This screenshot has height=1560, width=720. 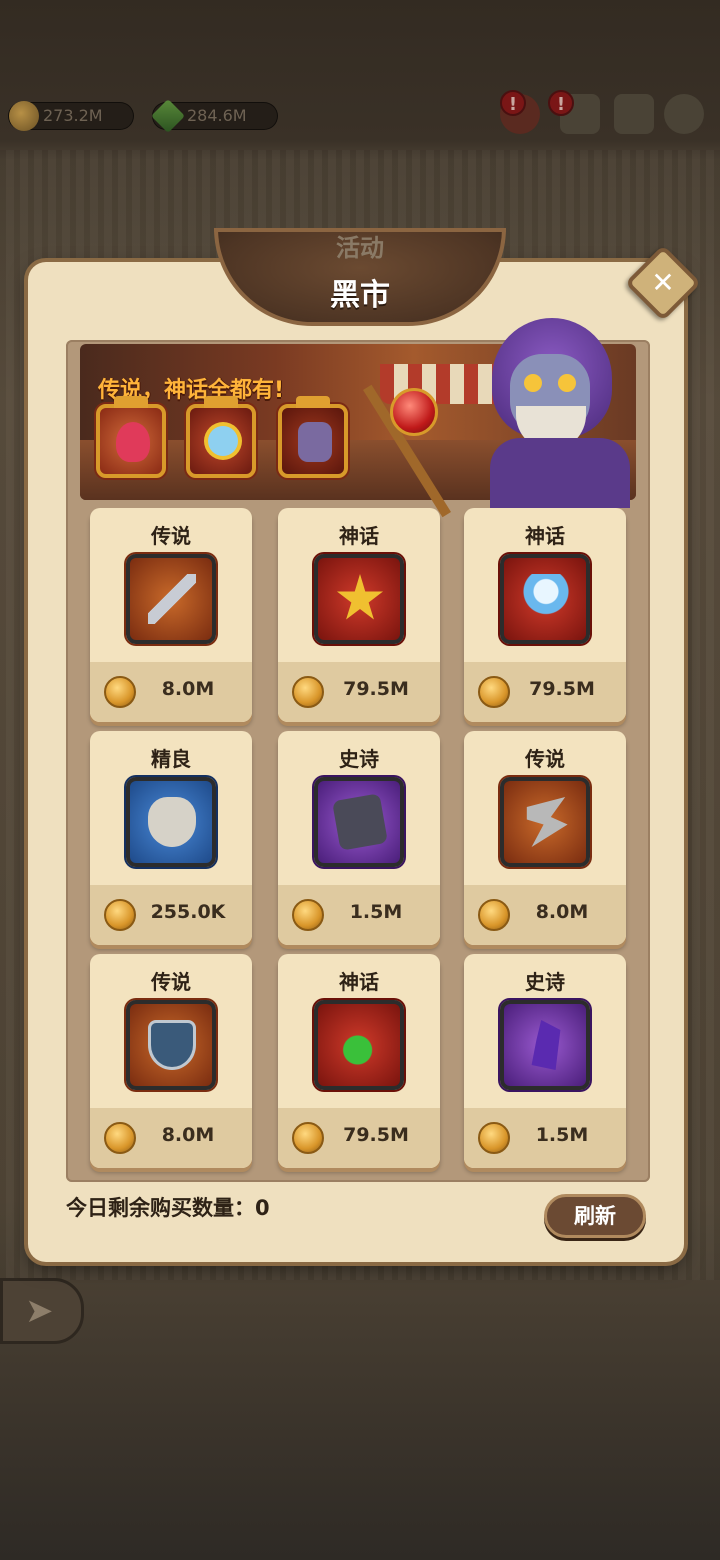 I want to click on side-expand-button: ➤, so click(x=42, y=1311).